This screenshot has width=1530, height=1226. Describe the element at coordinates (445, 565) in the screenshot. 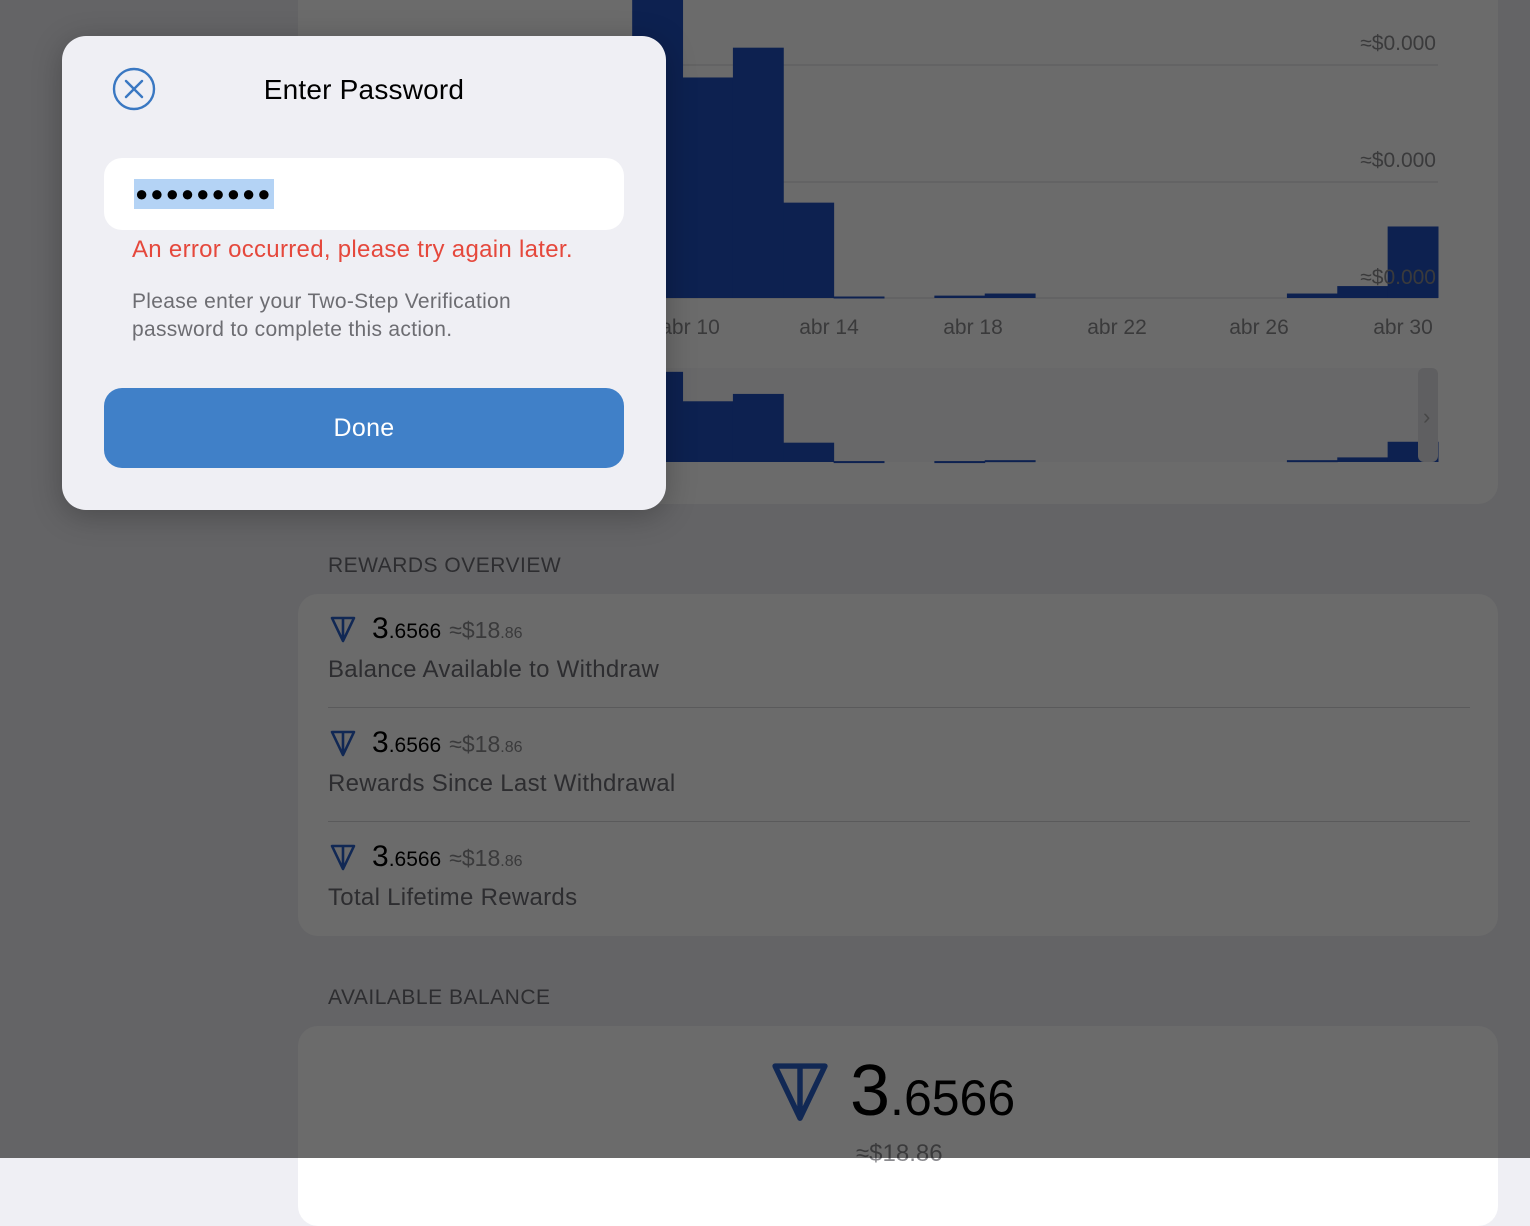

I see `rewards-overview-header: REWARDS OVERVIEW` at that location.